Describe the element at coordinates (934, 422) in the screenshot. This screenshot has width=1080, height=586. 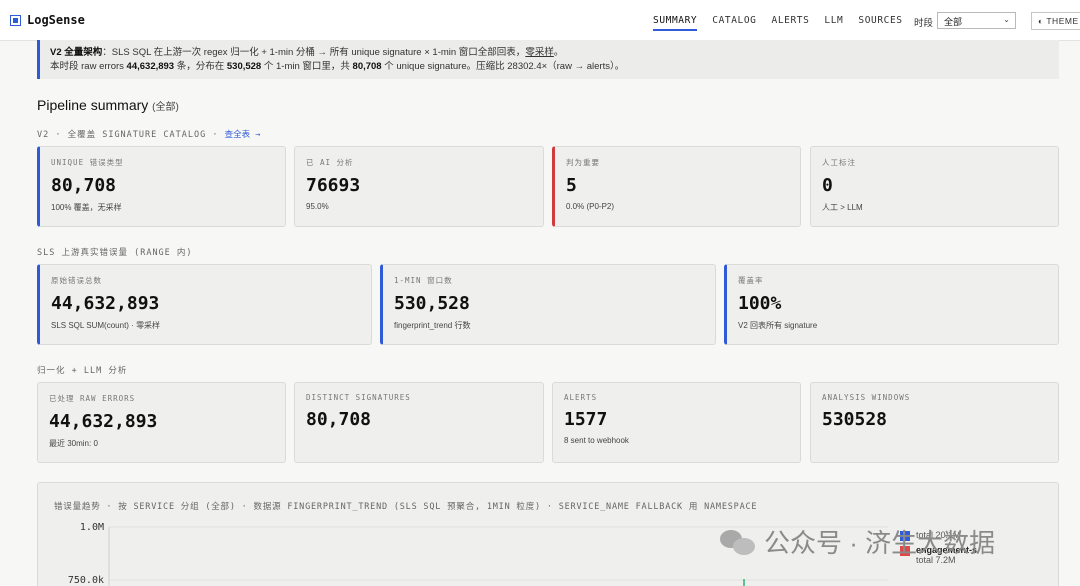
I see `stat-card-analysis-windows: ANALYSIS WINDOWS 530528` at that location.